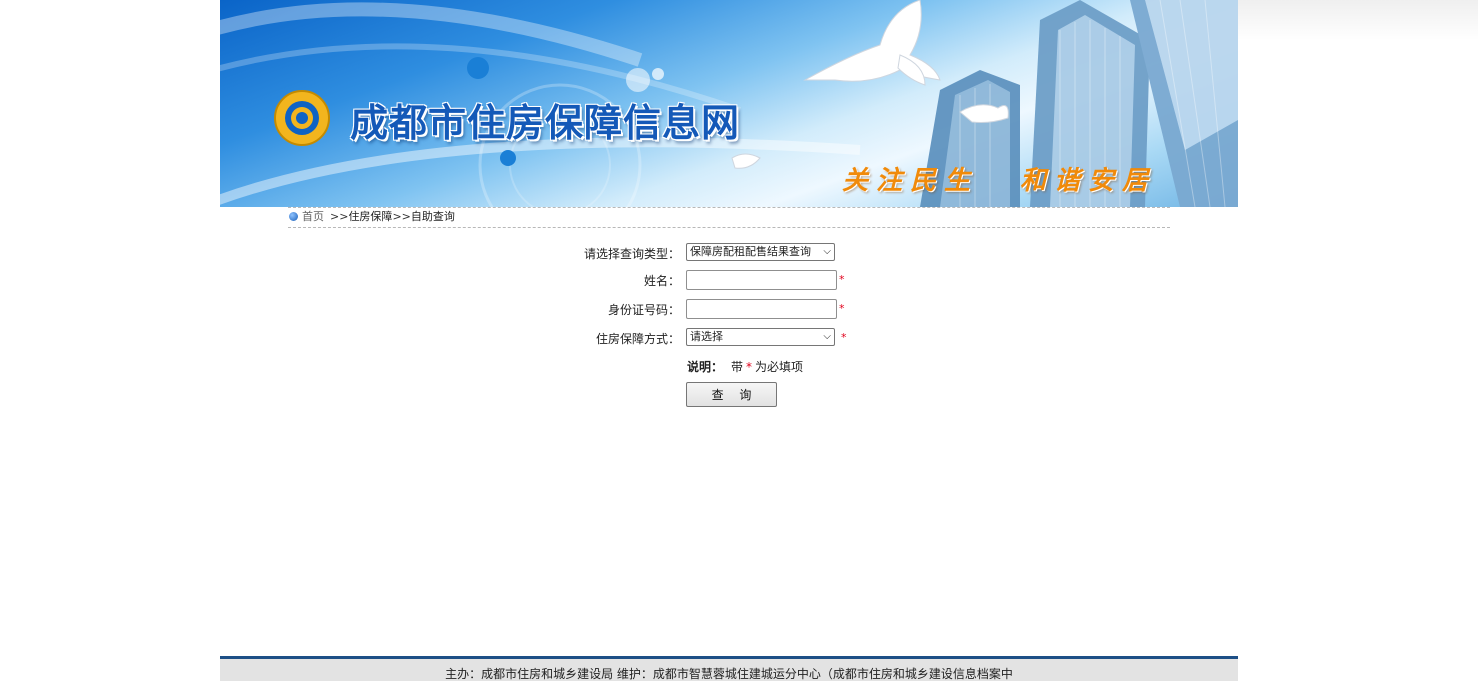 Image resolution: width=1478 pixels, height=681 pixels. Describe the element at coordinates (745, 366) in the screenshot. I see `form-note: 说明： 带 * 为必填项` at that location.